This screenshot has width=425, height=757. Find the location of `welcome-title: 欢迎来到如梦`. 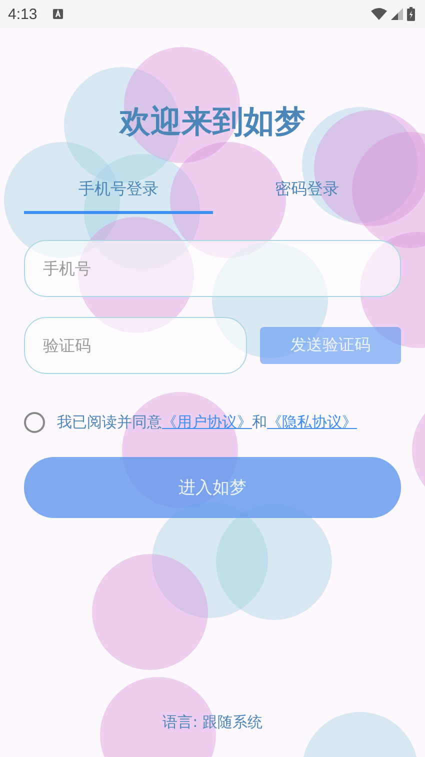

welcome-title: 欢迎来到如梦 is located at coordinates (212, 122).